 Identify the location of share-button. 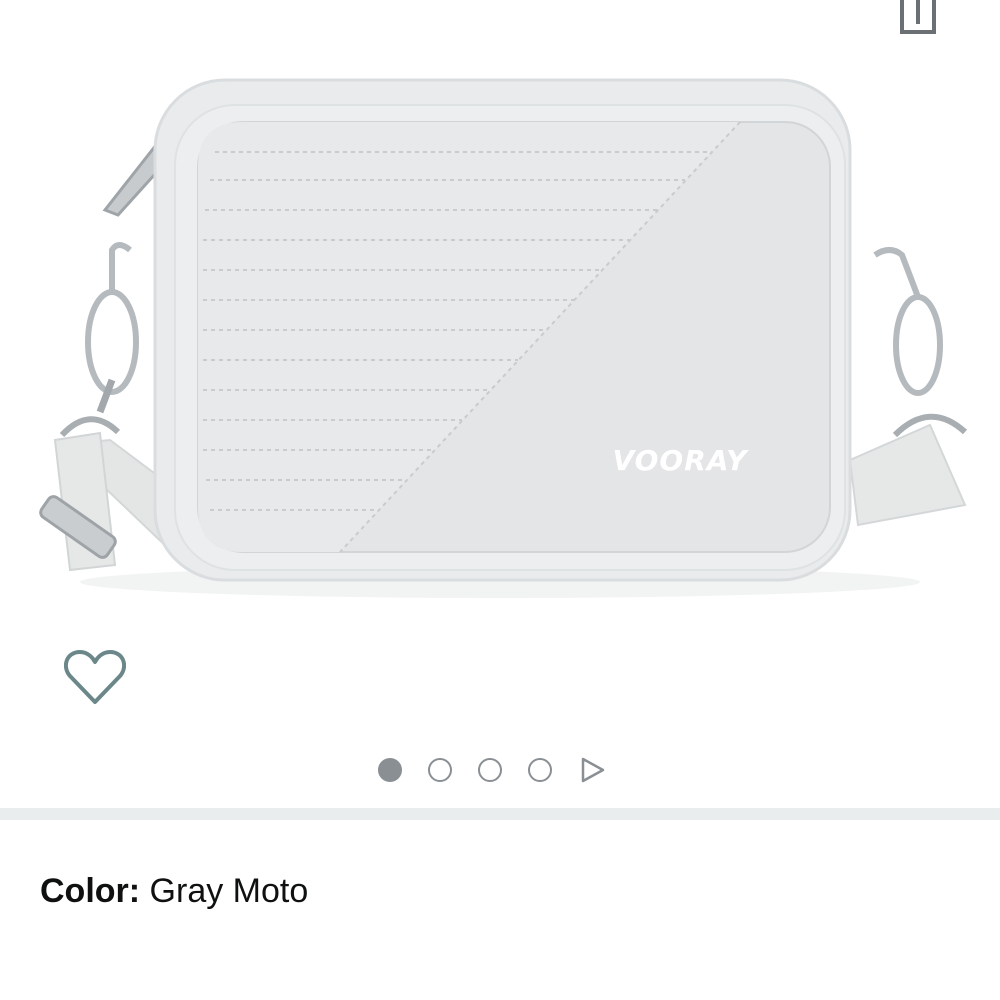
(918, 20).